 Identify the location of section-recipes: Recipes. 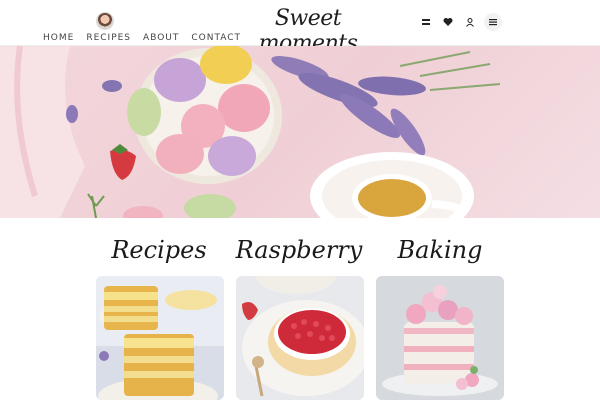
(159, 250).